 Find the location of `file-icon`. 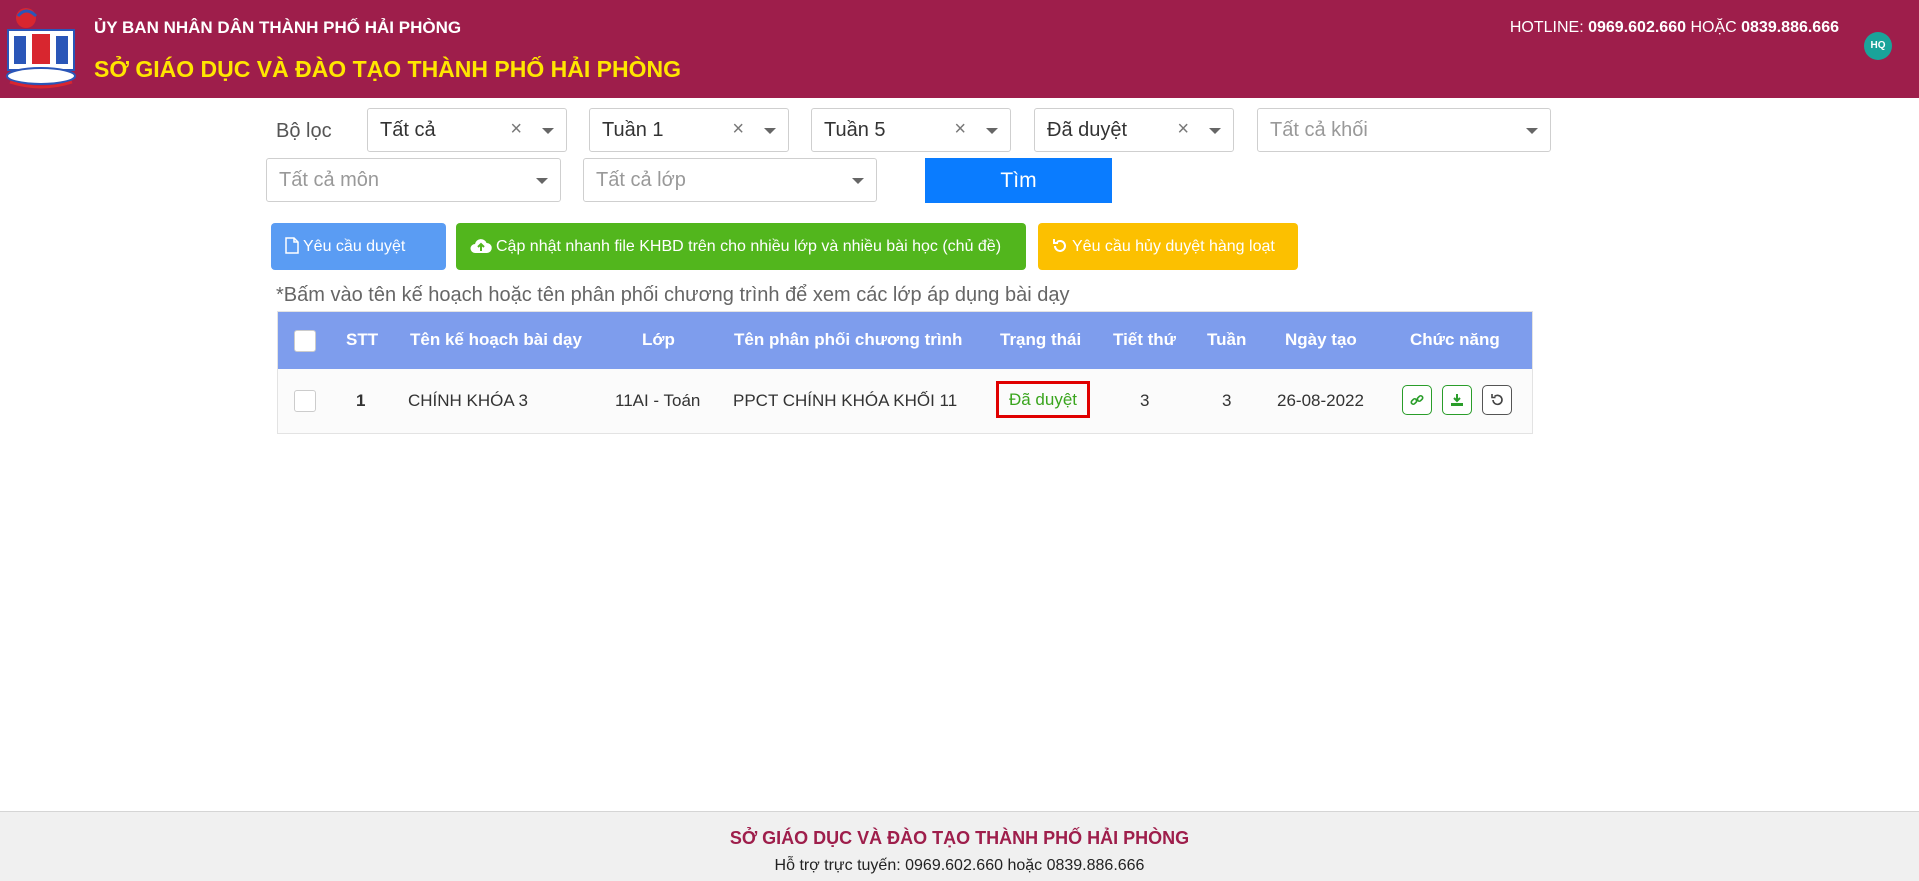

file-icon is located at coordinates (292, 245).